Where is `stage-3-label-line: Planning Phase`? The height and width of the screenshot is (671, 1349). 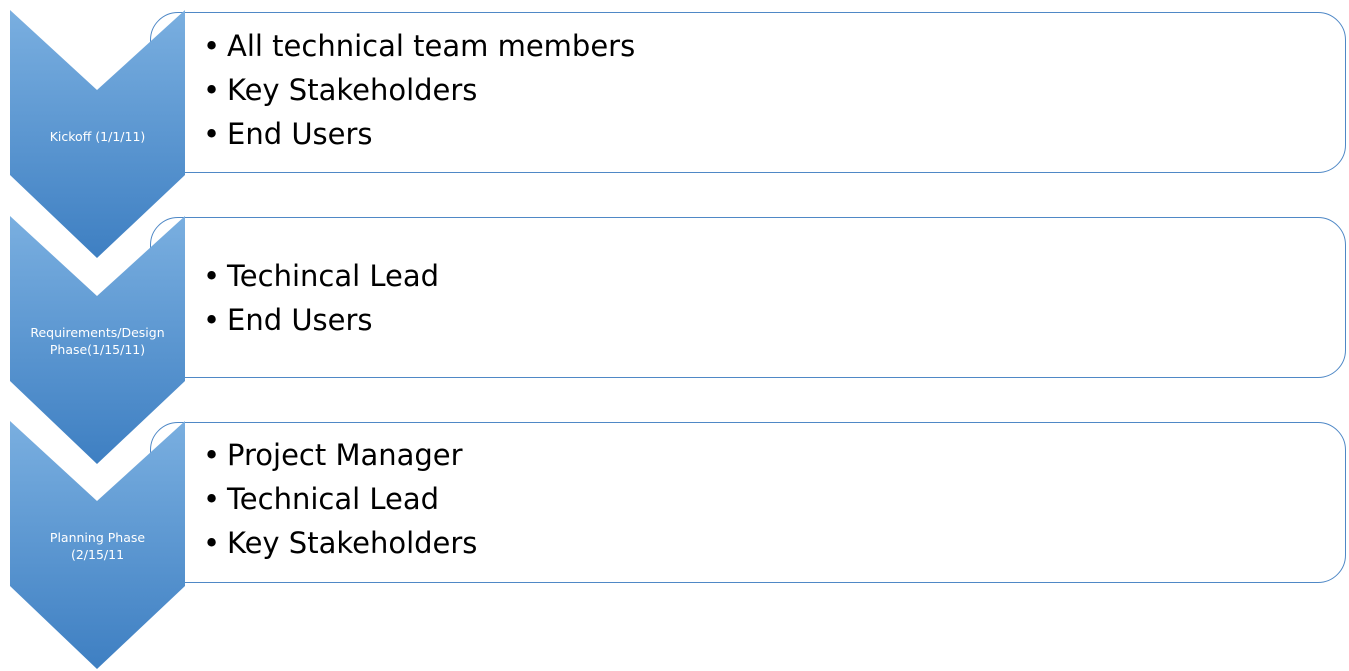 stage-3-label-line: Planning Phase is located at coordinates (97, 537).